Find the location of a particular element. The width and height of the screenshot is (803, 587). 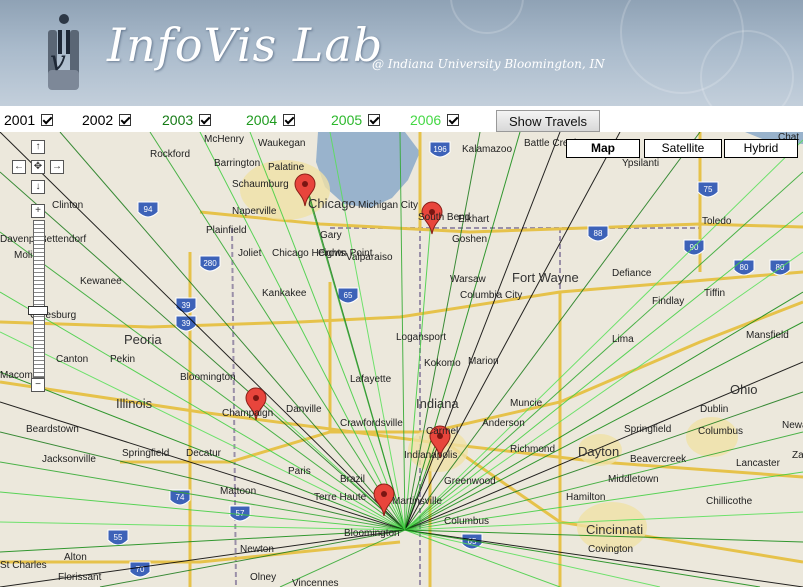

city-label: Columbia City is located at coordinates (491, 295).